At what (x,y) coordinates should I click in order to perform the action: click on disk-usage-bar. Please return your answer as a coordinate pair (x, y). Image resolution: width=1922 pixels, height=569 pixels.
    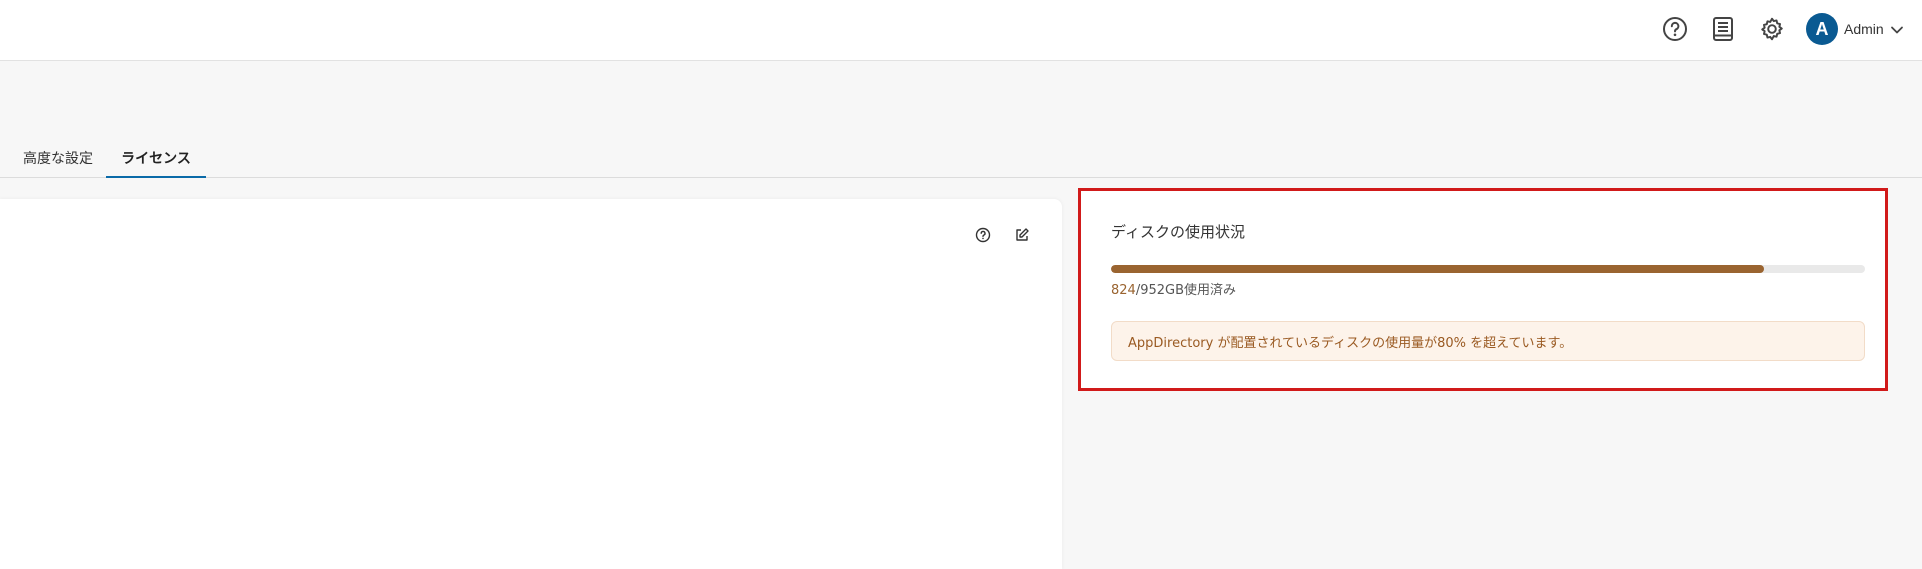
    Looking at the image, I should click on (1488, 269).